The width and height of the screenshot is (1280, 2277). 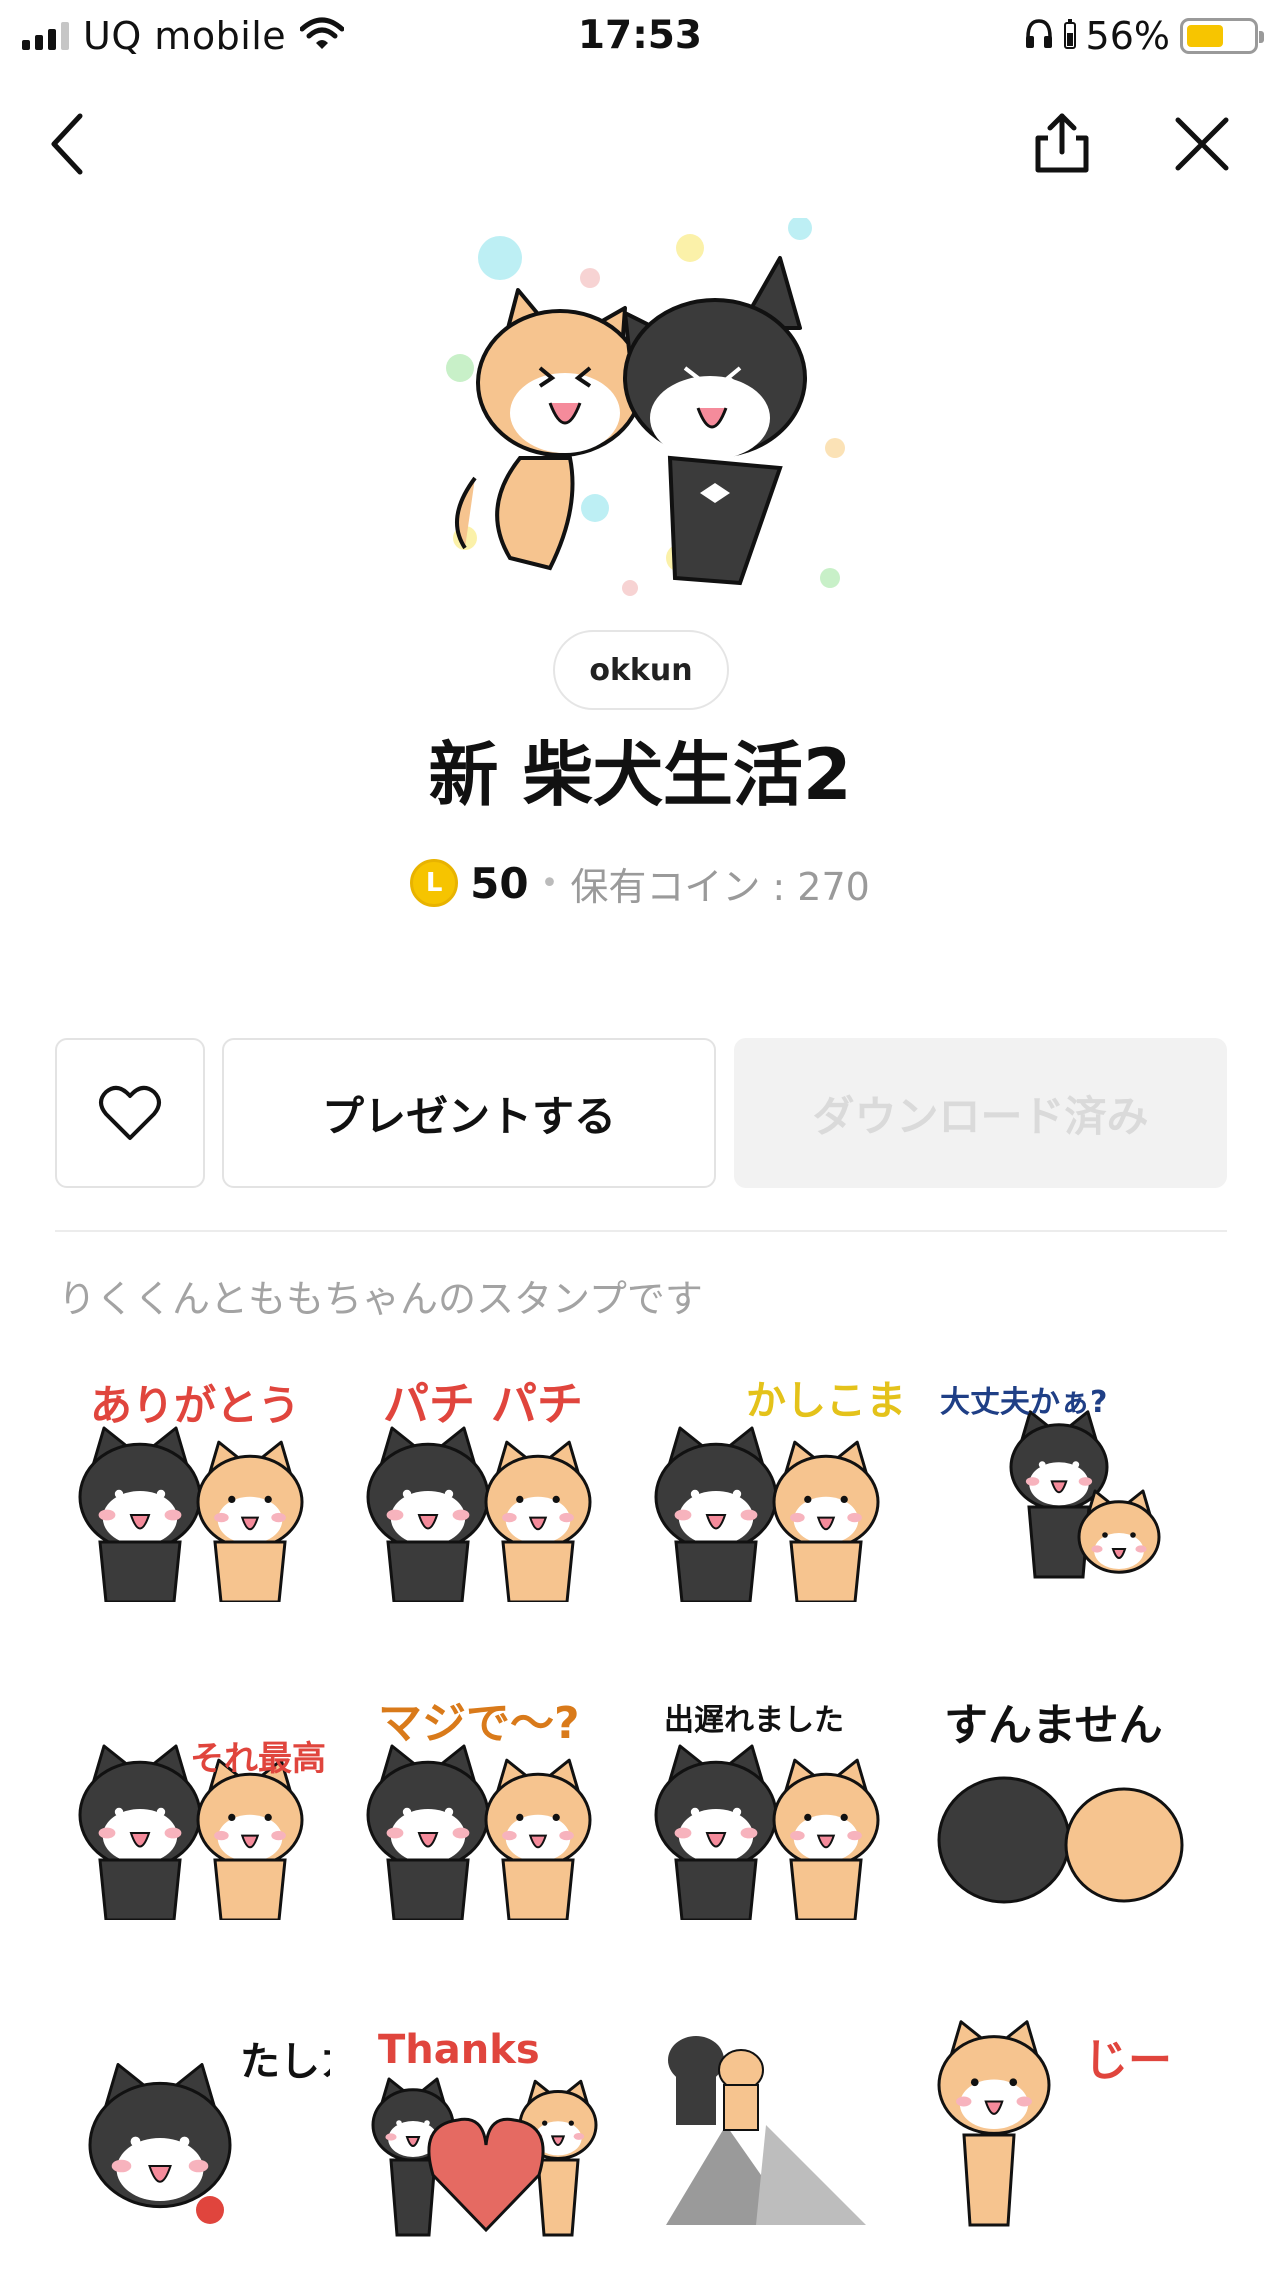 I want to click on sticker-illustration, so click(x=766, y=2130).